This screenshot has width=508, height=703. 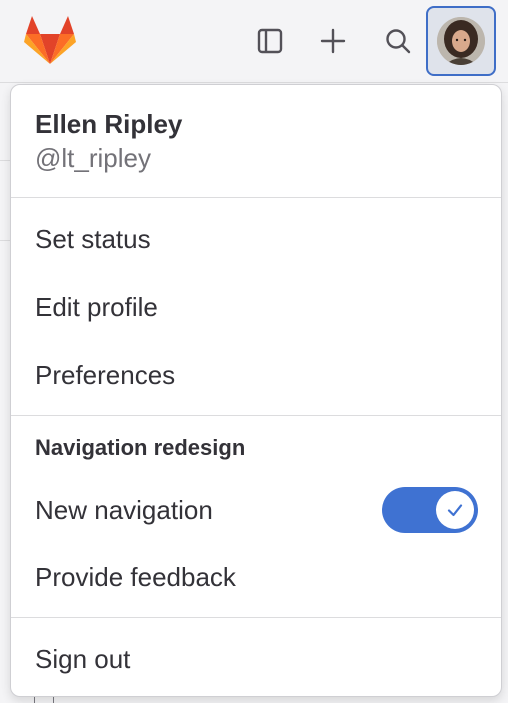 I want to click on new-navigation-toggle, so click(x=430, y=510).